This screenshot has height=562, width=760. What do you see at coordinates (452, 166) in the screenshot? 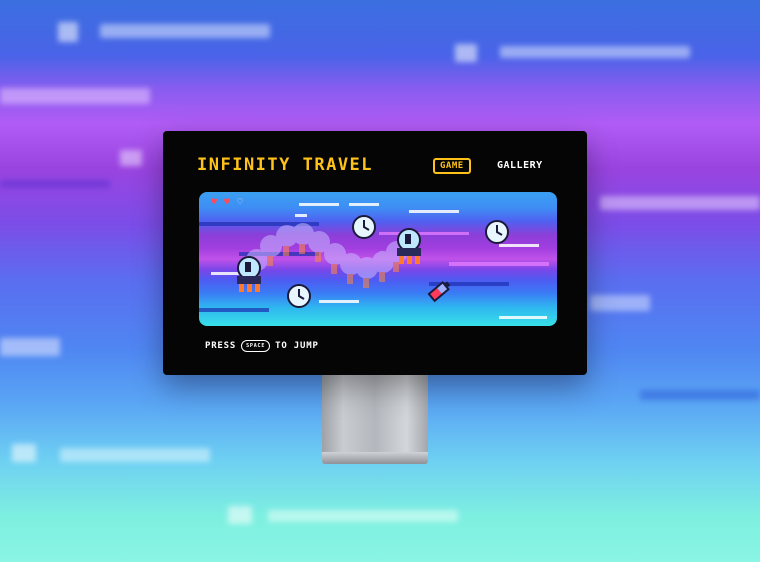
I see `nav-game-tab: GAME` at bounding box center [452, 166].